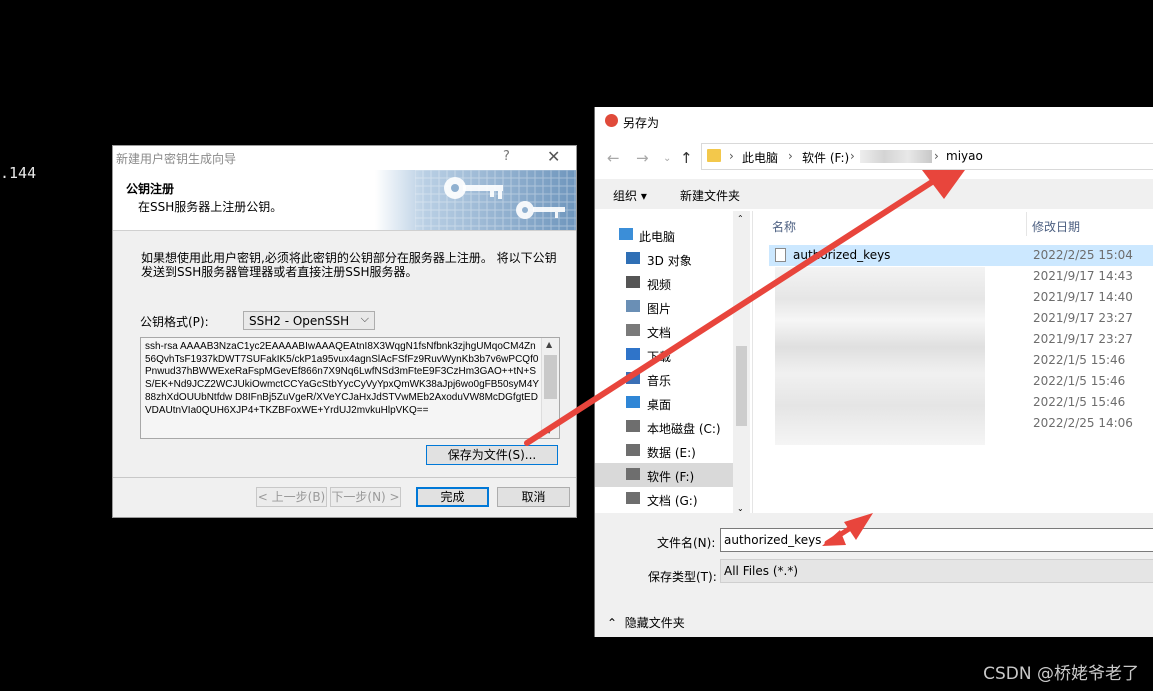 The image size is (1153, 691). What do you see at coordinates (858, 526) in the screenshot?
I see `arrow-head-icon` at bounding box center [858, 526].